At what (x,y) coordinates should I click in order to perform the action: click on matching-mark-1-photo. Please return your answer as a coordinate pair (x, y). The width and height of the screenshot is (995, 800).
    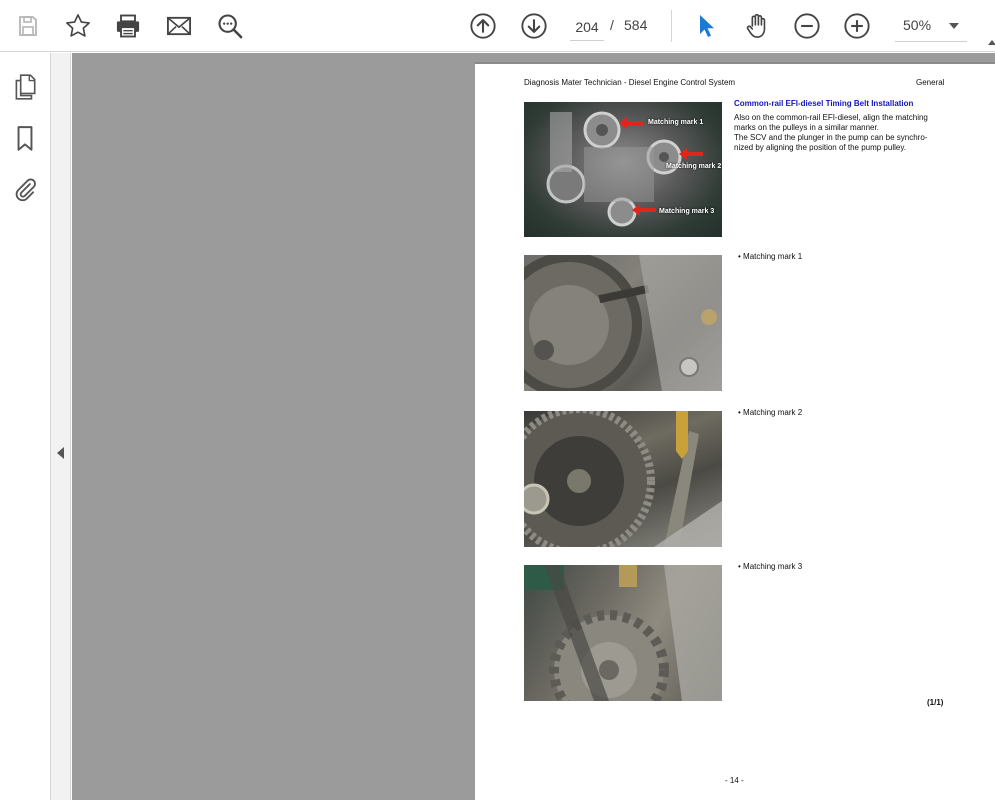
    Looking at the image, I should click on (623, 323).